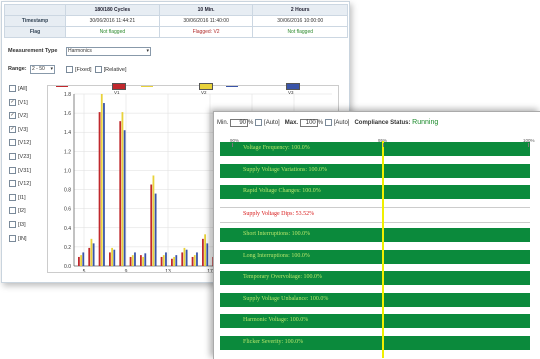 This screenshot has height=359, width=540. What do you see at coordinates (383, 249) in the screenshot?
I see `threshold-line` at bounding box center [383, 249].